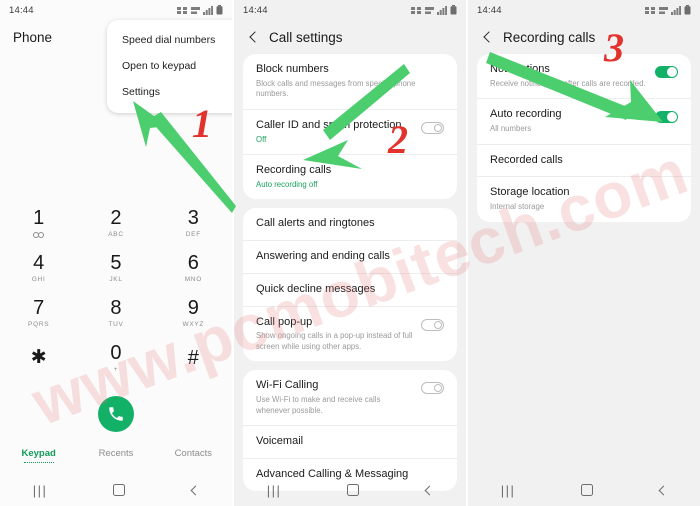  I want to click on key-digit: 1, so click(39, 218).